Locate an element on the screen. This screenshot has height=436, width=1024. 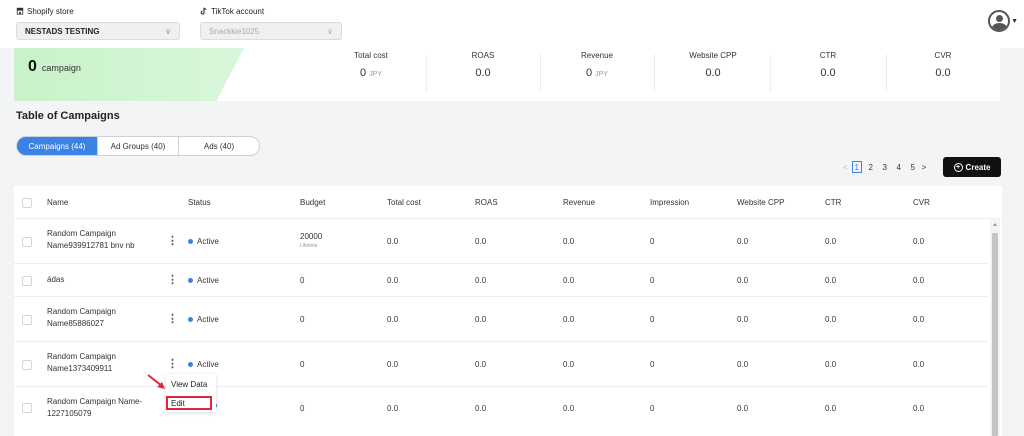
column-header-cvr: CVR is located at coordinates (921, 202).